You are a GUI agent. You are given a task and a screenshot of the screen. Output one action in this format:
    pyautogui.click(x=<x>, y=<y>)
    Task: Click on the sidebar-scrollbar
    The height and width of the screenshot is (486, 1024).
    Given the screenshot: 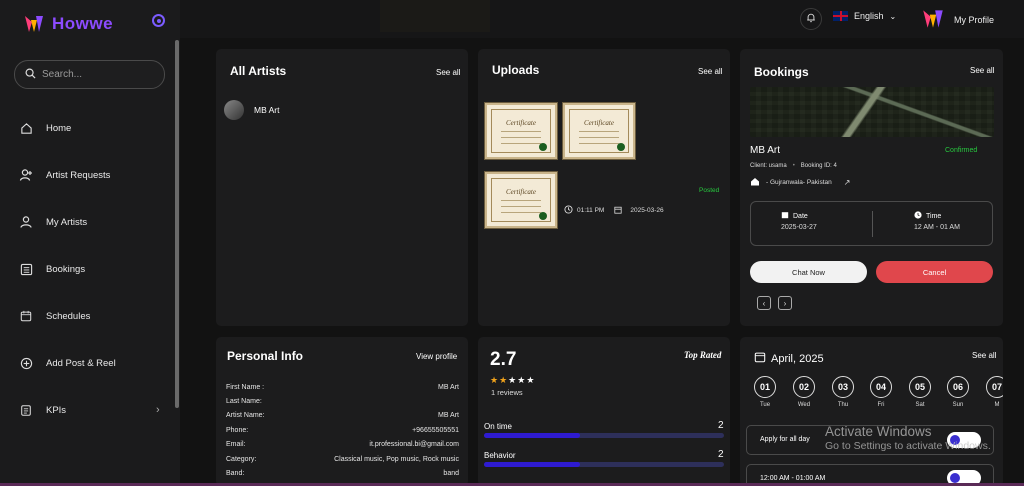 What is the action you would take?
    pyautogui.click(x=177, y=224)
    